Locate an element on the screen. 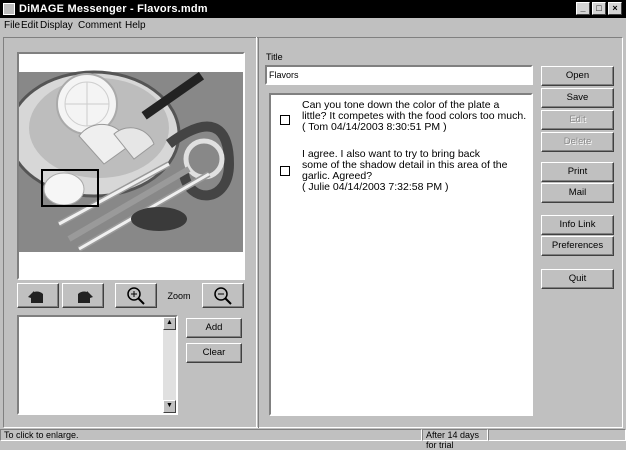 The image size is (626, 450). rotate-right-icon is located at coordinates (85, 296).